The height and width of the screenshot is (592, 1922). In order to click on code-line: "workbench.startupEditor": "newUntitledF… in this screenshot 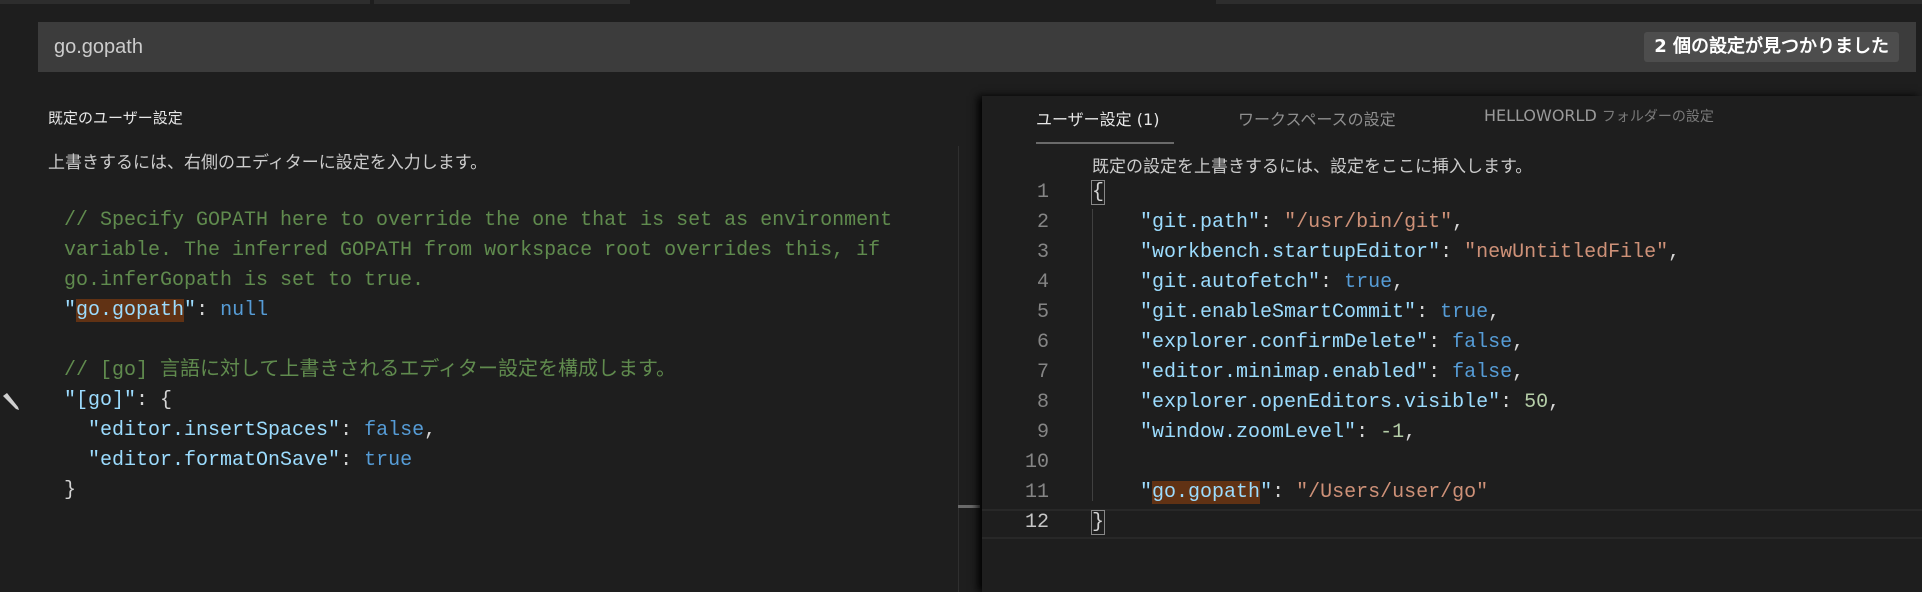, I will do `click(1386, 253)`.